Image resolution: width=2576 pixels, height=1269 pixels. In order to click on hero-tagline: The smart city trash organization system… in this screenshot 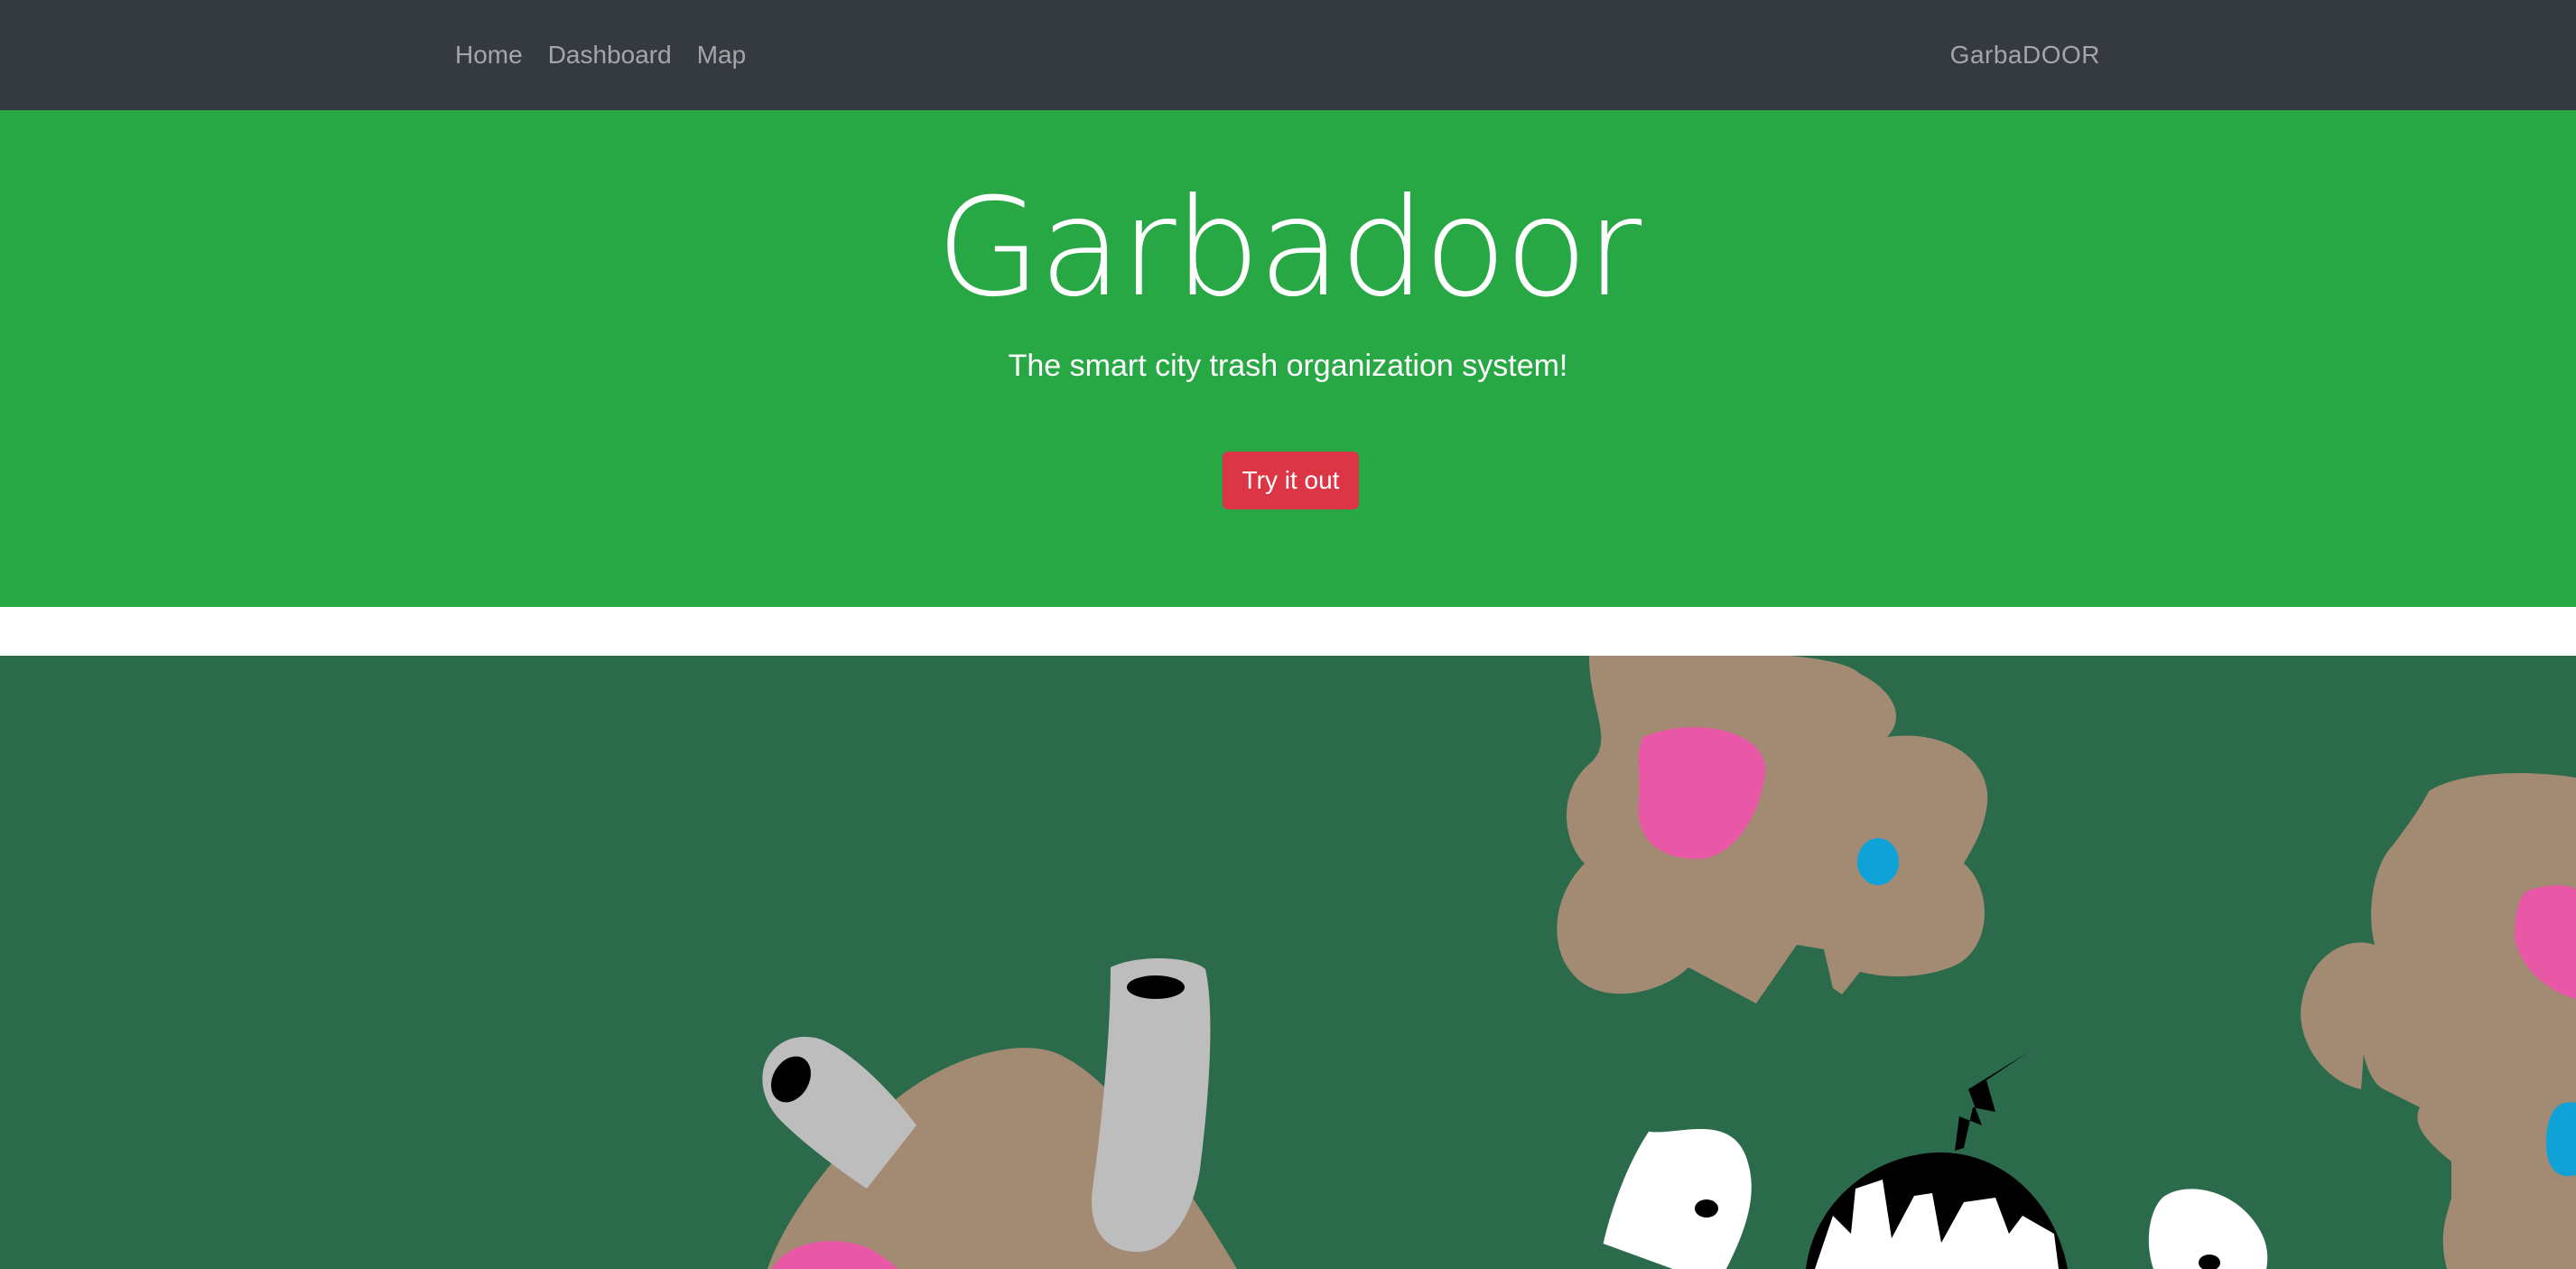, I will do `click(1288, 366)`.